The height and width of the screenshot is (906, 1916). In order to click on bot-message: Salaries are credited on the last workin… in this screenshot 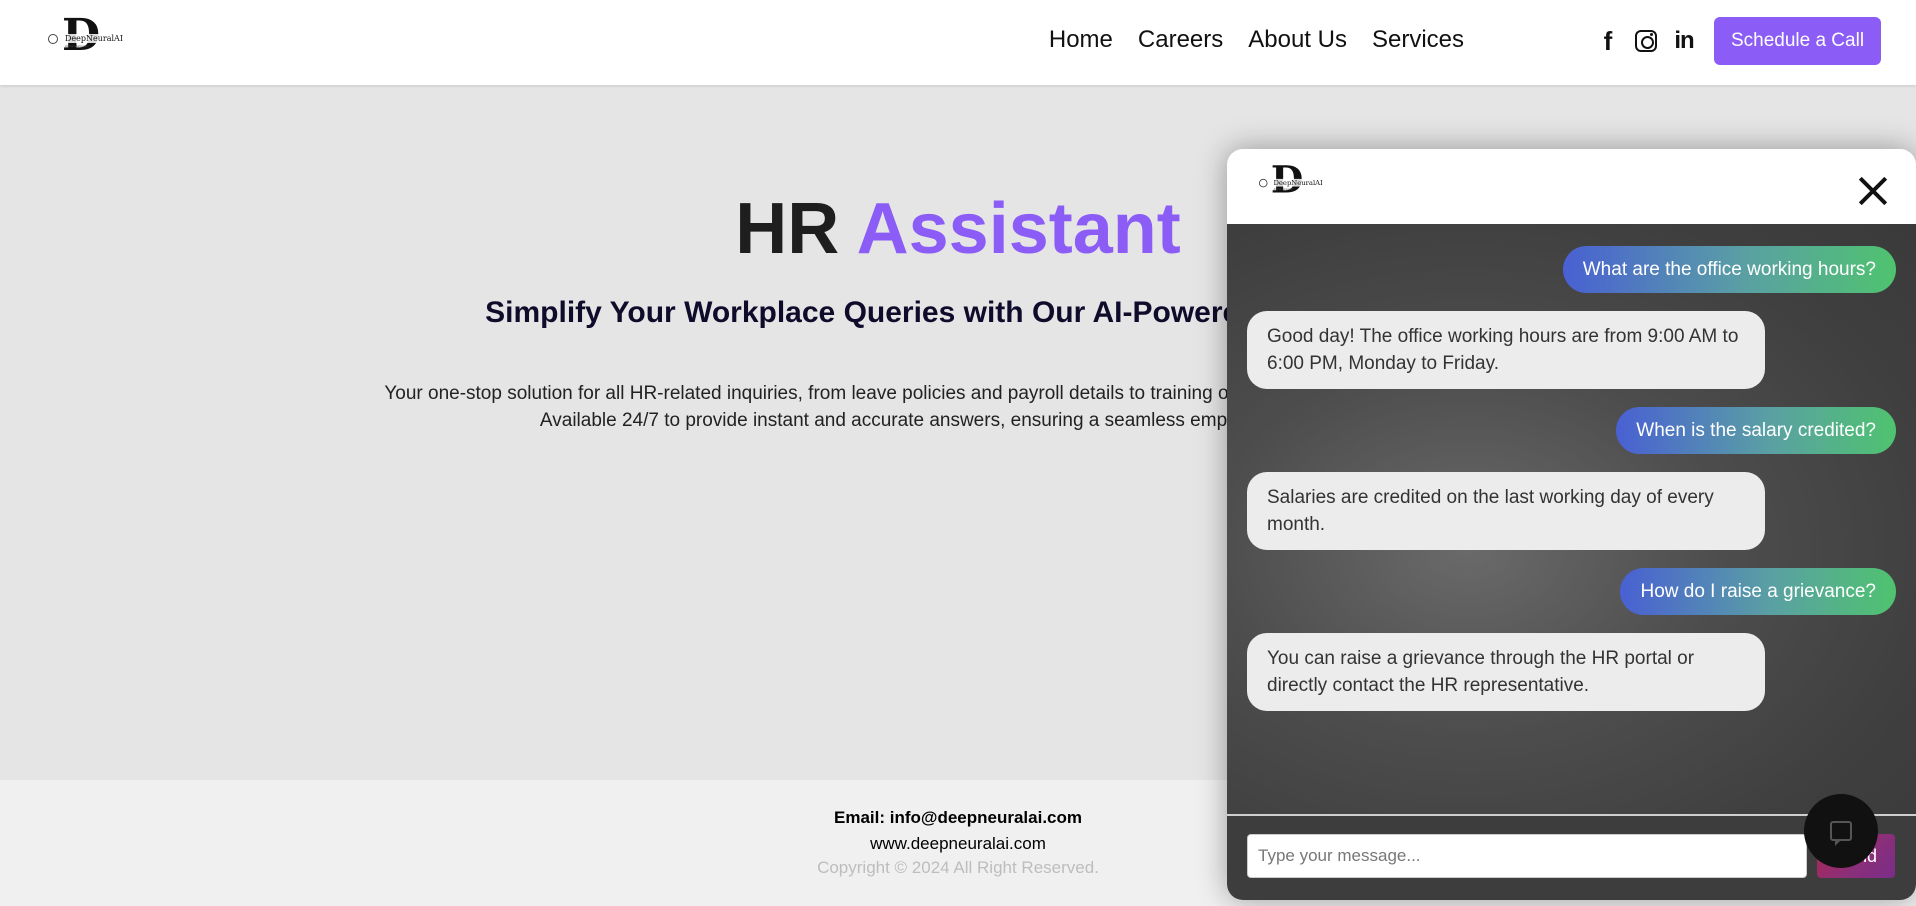, I will do `click(1506, 511)`.